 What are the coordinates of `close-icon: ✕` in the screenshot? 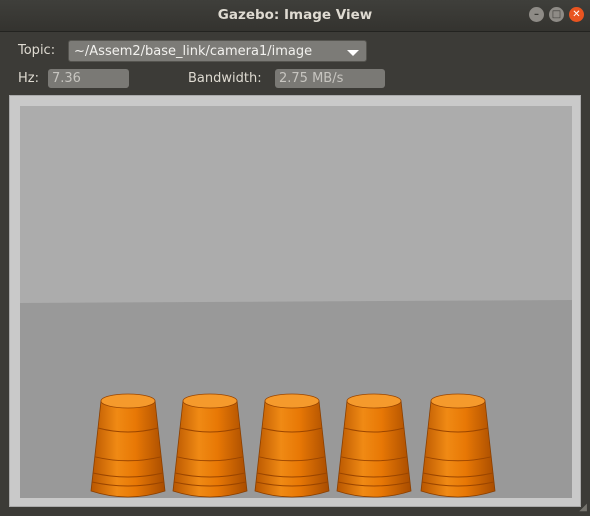 It's located at (576, 14).